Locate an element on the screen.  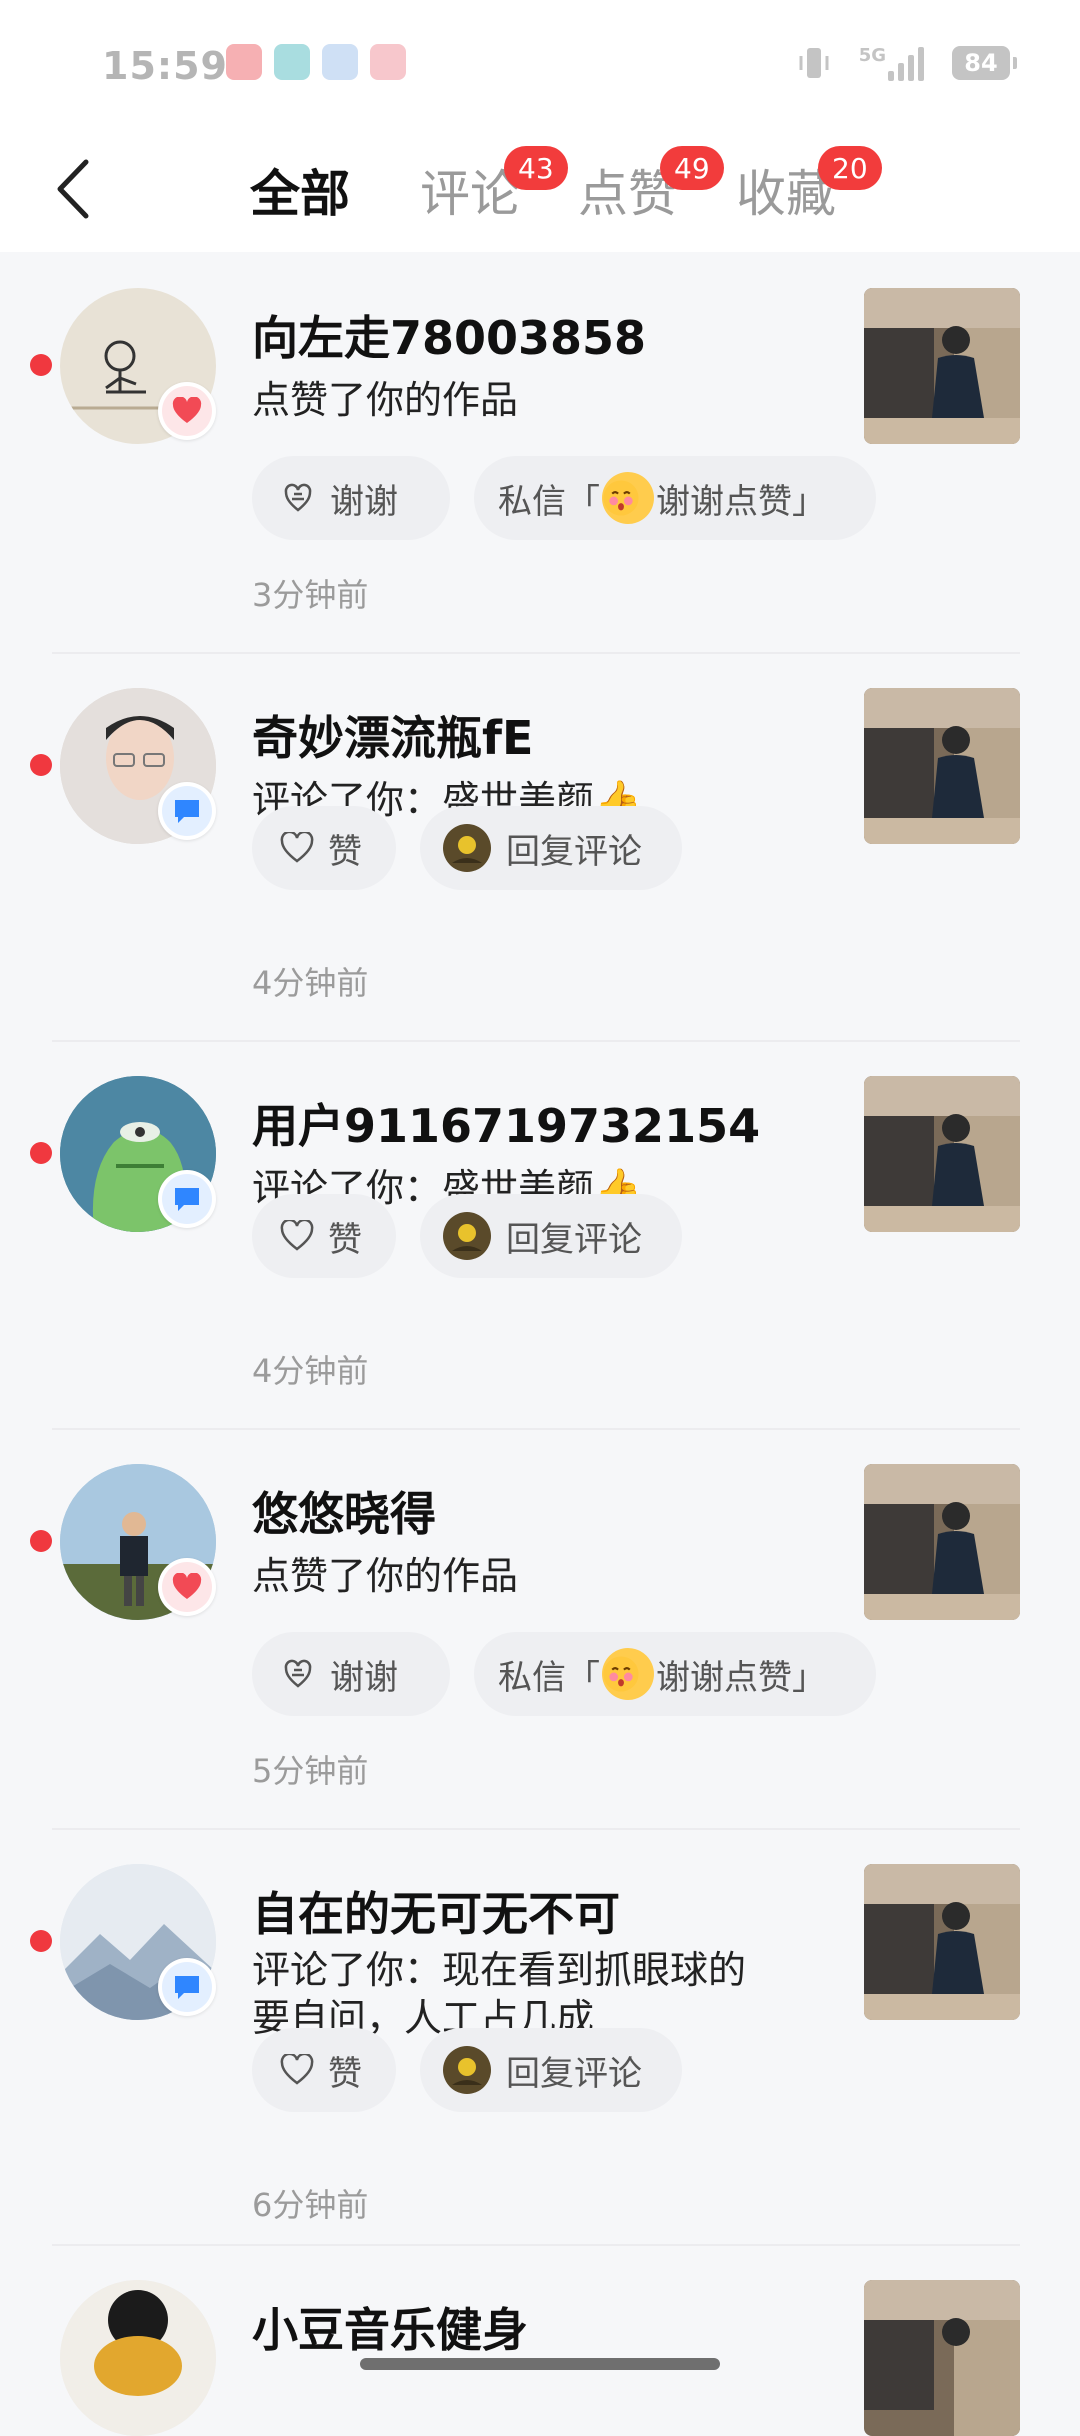
battery-icon: 84 is located at coordinates (984, 63).